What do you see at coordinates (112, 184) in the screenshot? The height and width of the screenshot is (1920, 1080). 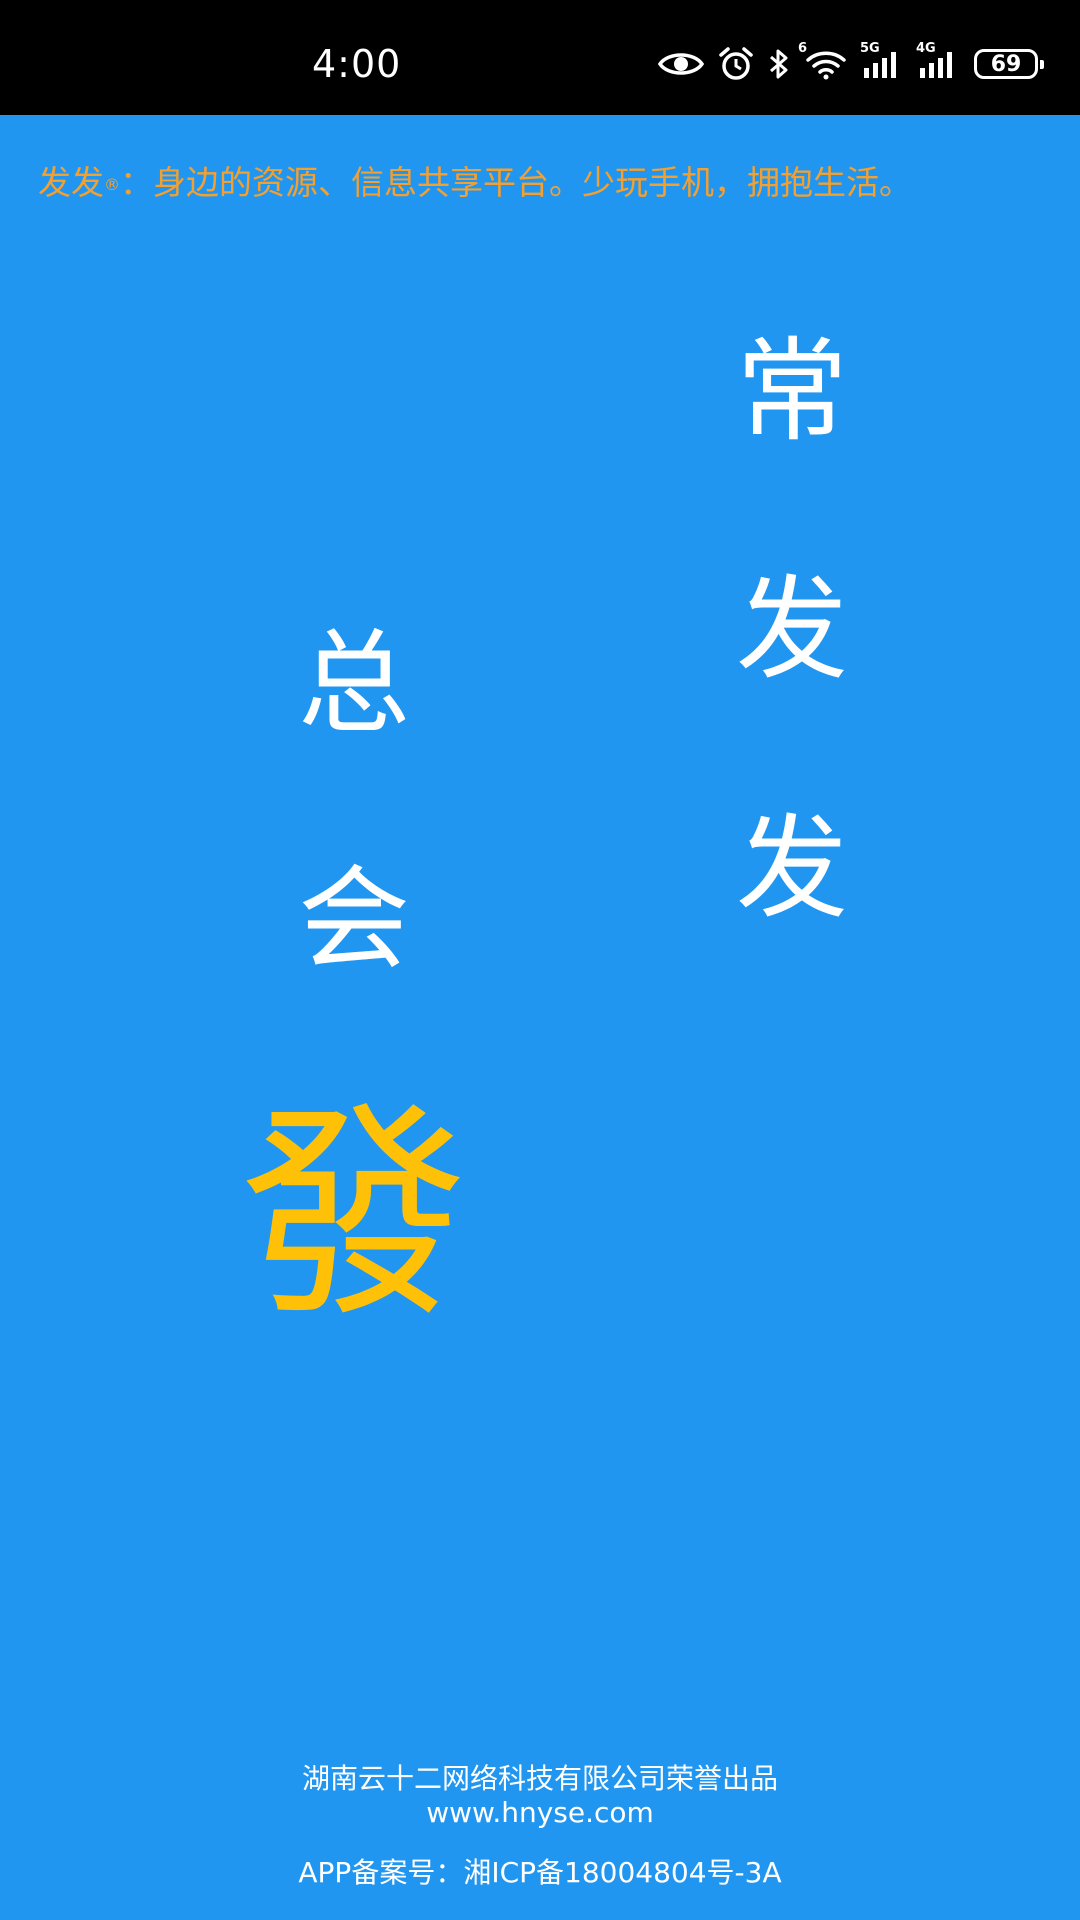 I see `registered-mark: ®` at bounding box center [112, 184].